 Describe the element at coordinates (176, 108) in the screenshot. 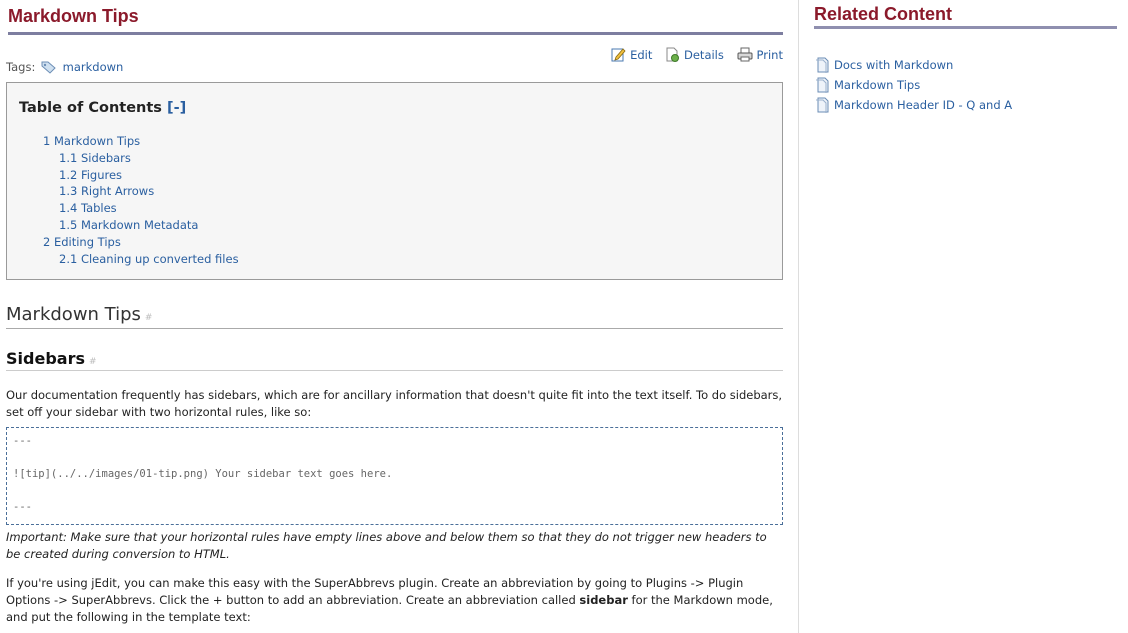

I see `toc-toggle: [-]` at that location.